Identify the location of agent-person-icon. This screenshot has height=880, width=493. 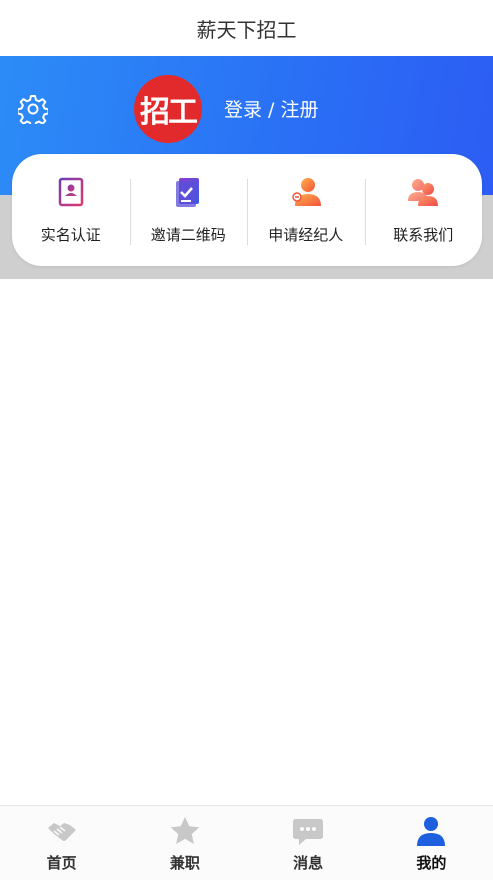
(306, 192).